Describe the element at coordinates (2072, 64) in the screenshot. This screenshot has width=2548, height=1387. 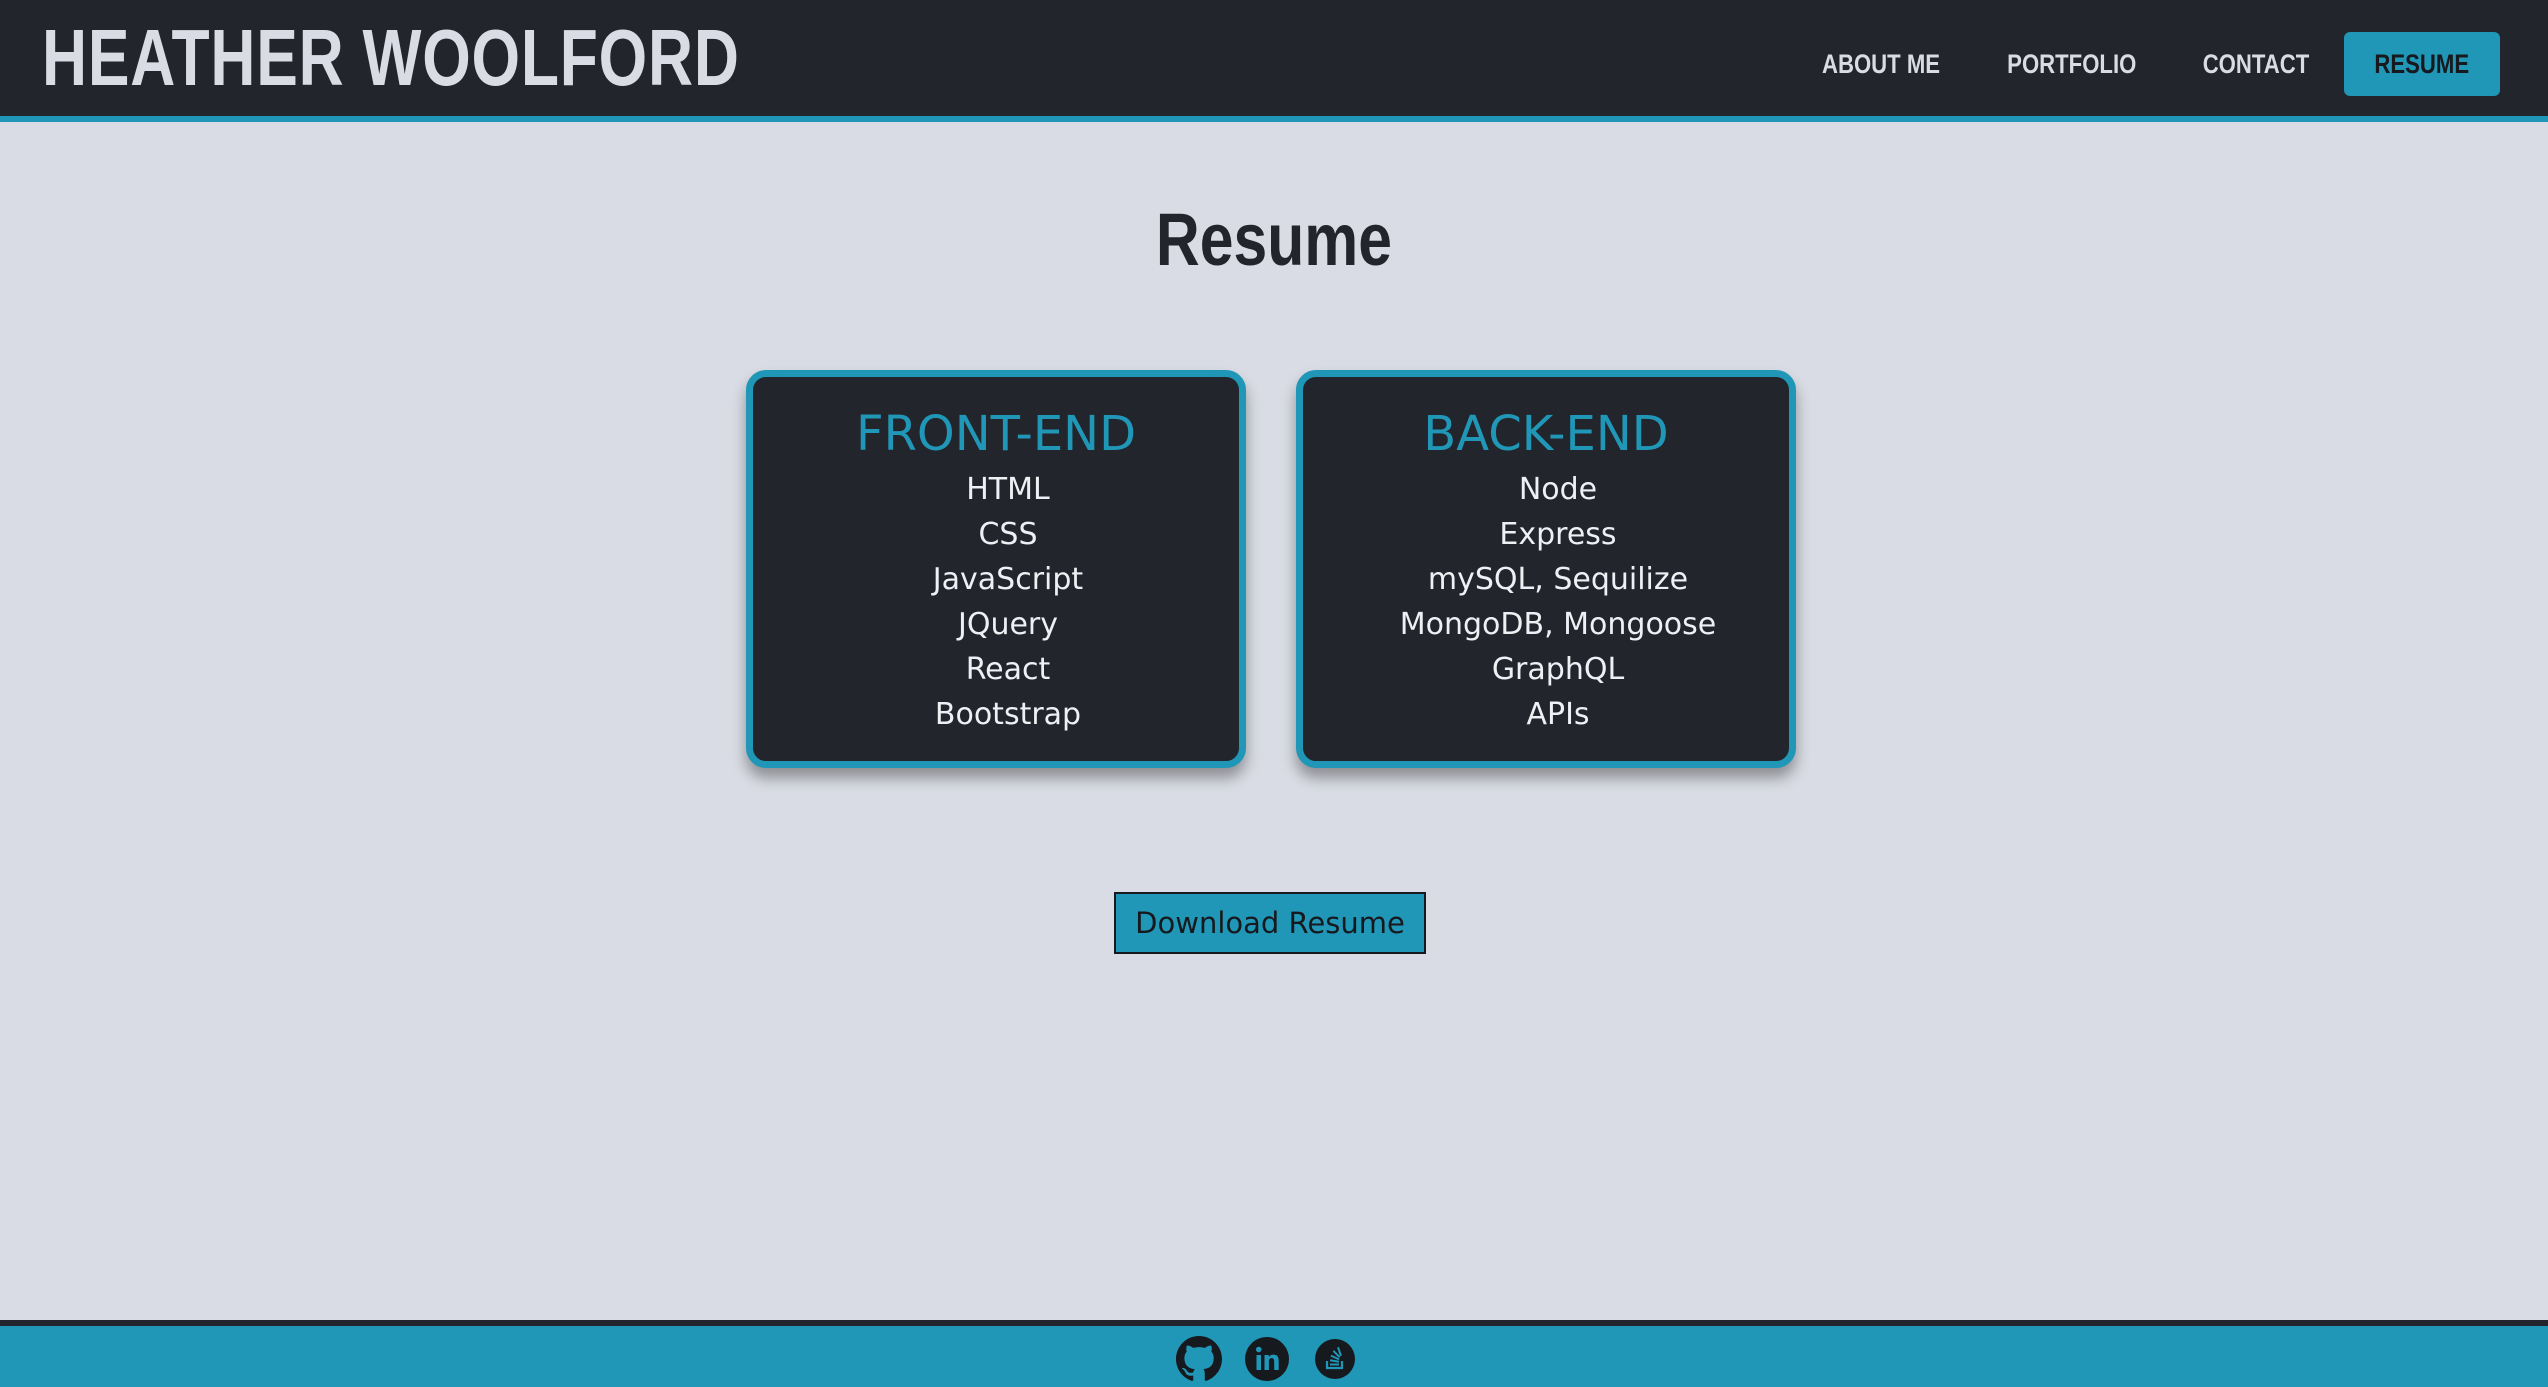
I see `nav-portfolio: PORTFOLIO` at that location.